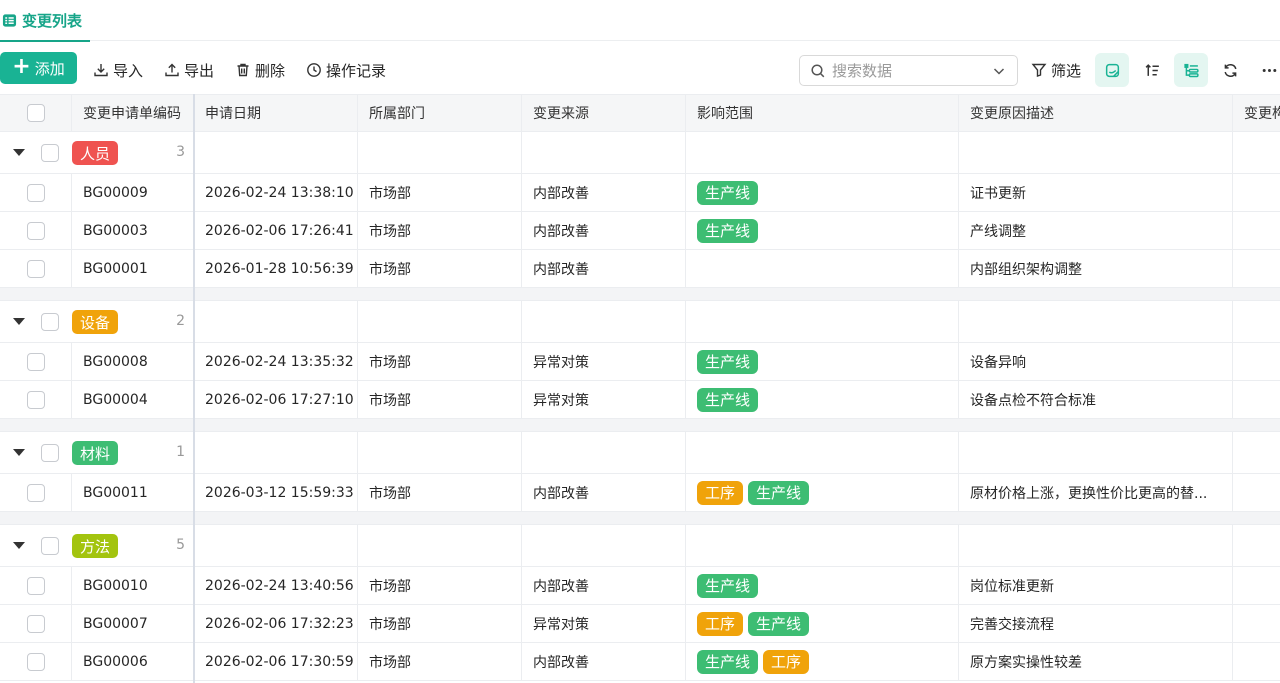 The height and width of the screenshot is (683, 1280). I want to click on select-all-checkbox, so click(35, 113).